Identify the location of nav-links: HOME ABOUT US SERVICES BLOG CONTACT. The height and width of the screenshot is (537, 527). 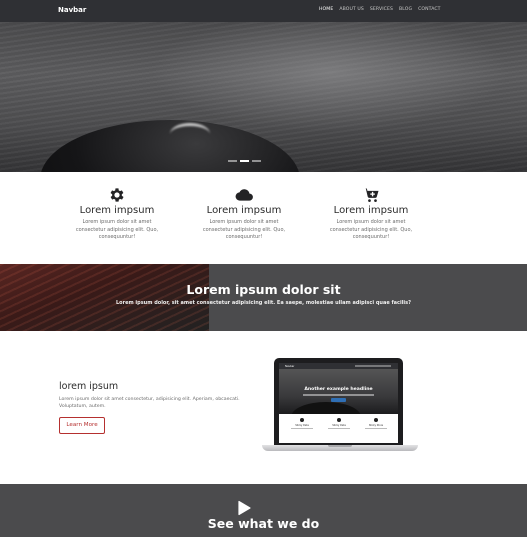
(380, 9).